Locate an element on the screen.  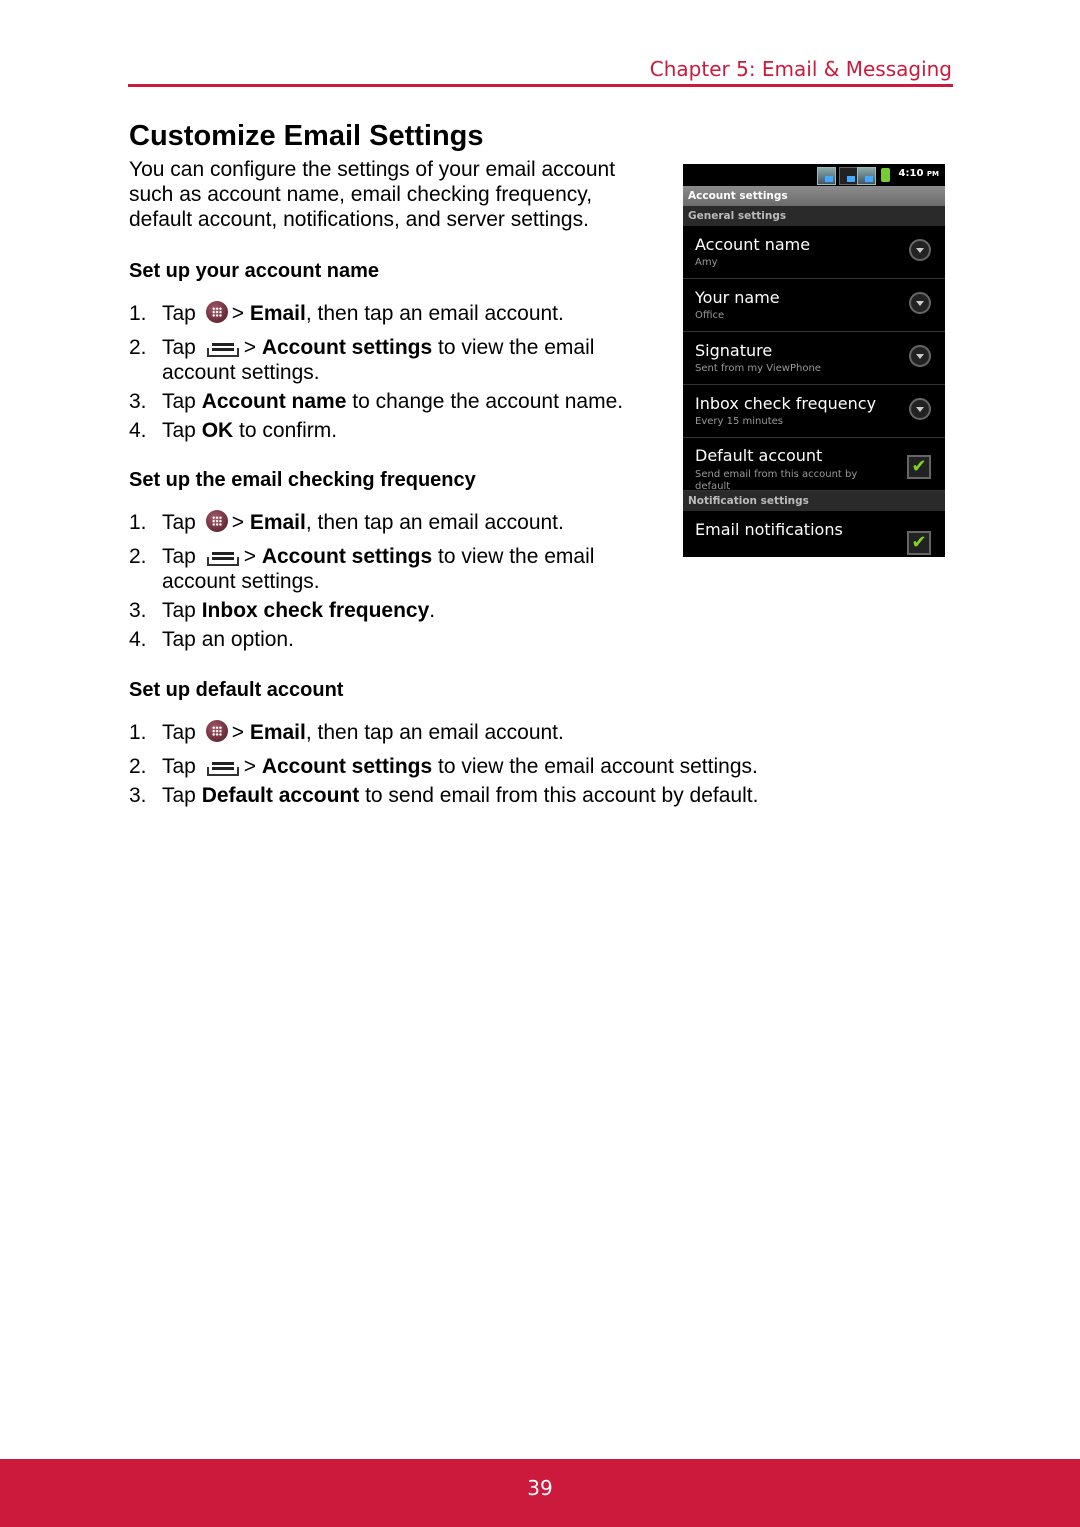
section-heading-account-name: Set up your account name is located at coordinates (254, 271).